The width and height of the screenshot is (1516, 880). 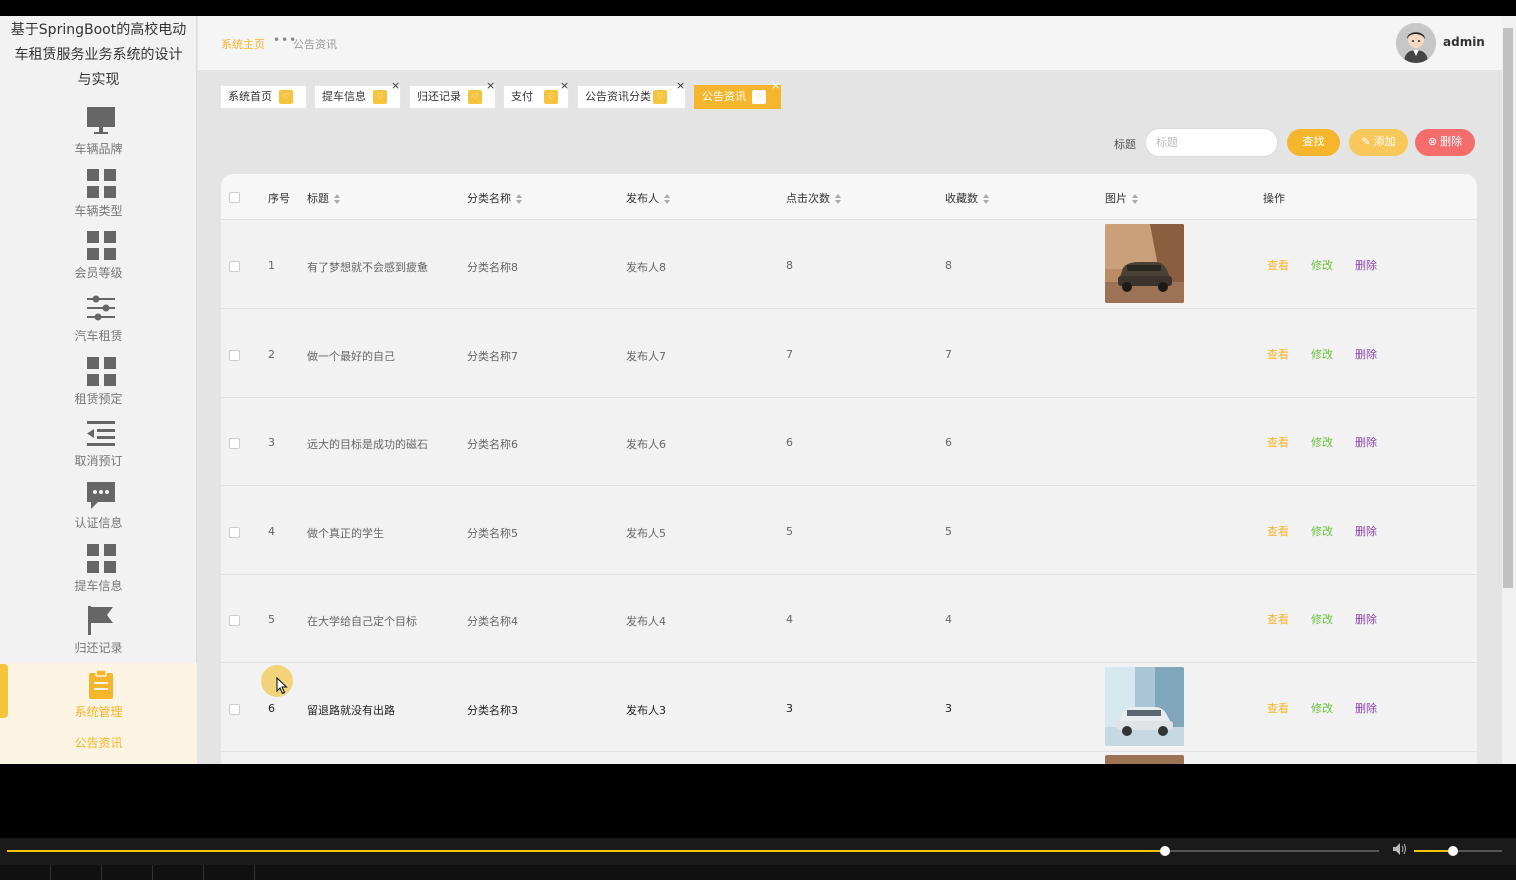 I want to click on header-image: 图片, so click(x=1122, y=198).